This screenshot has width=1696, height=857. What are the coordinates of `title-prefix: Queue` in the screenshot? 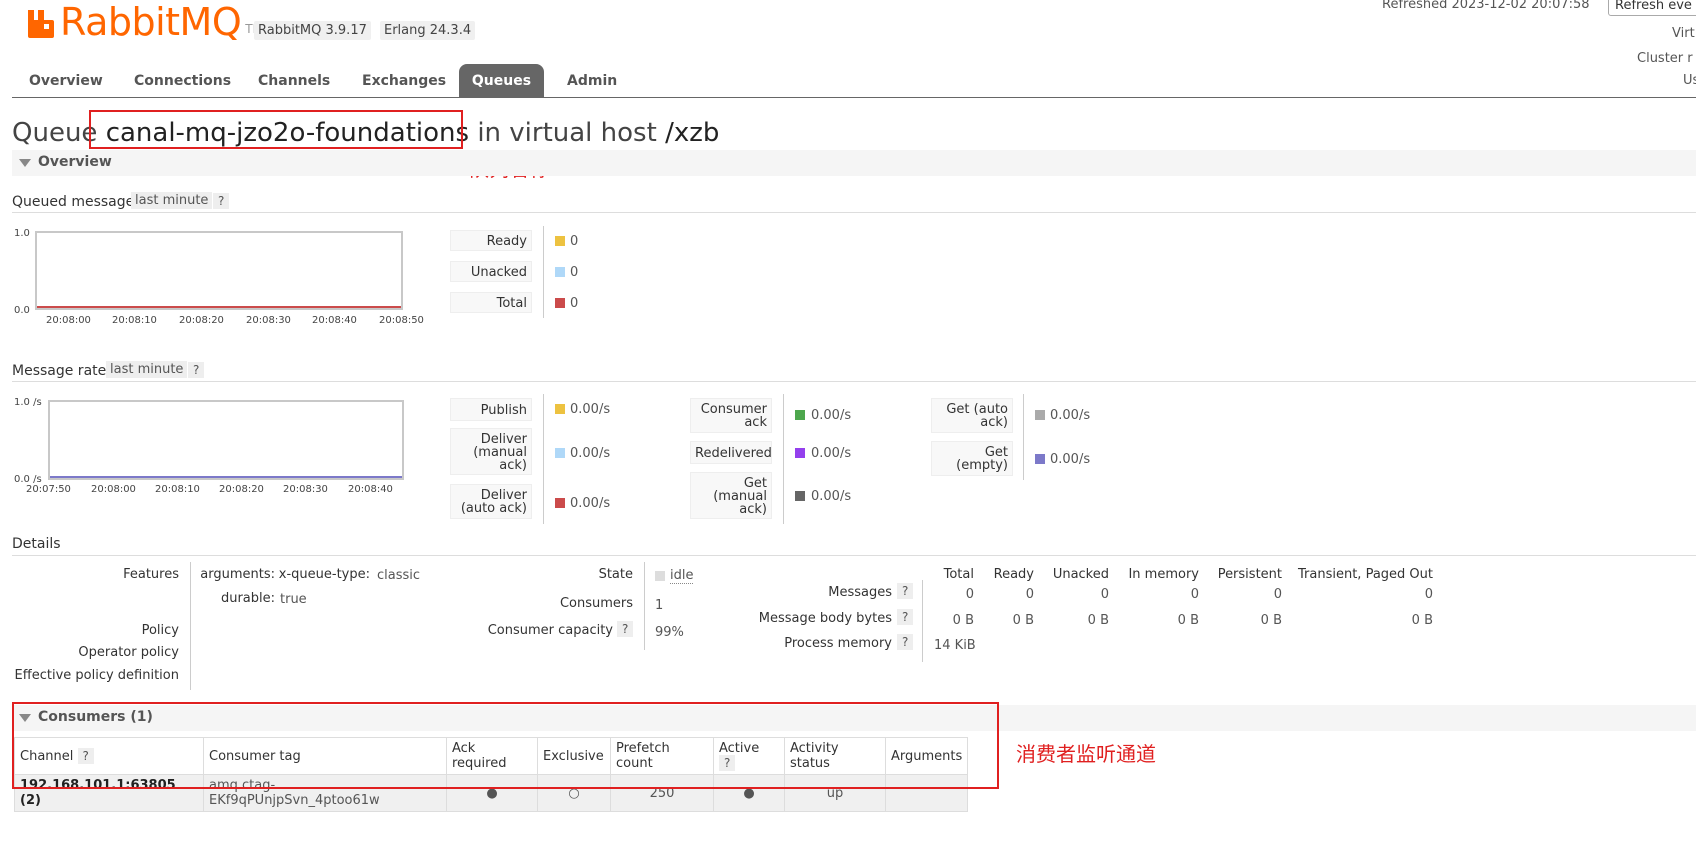 It's located at (55, 133).